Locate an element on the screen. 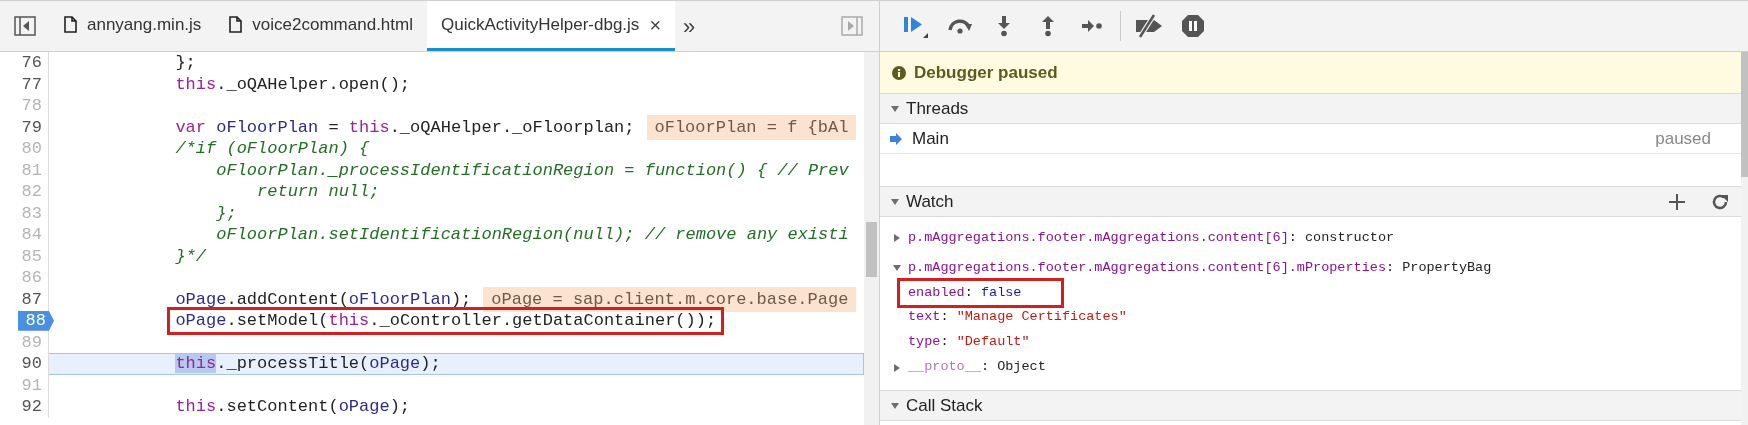 This screenshot has width=1748, height=425. thread-row: Main paused is located at coordinates (1310, 139).